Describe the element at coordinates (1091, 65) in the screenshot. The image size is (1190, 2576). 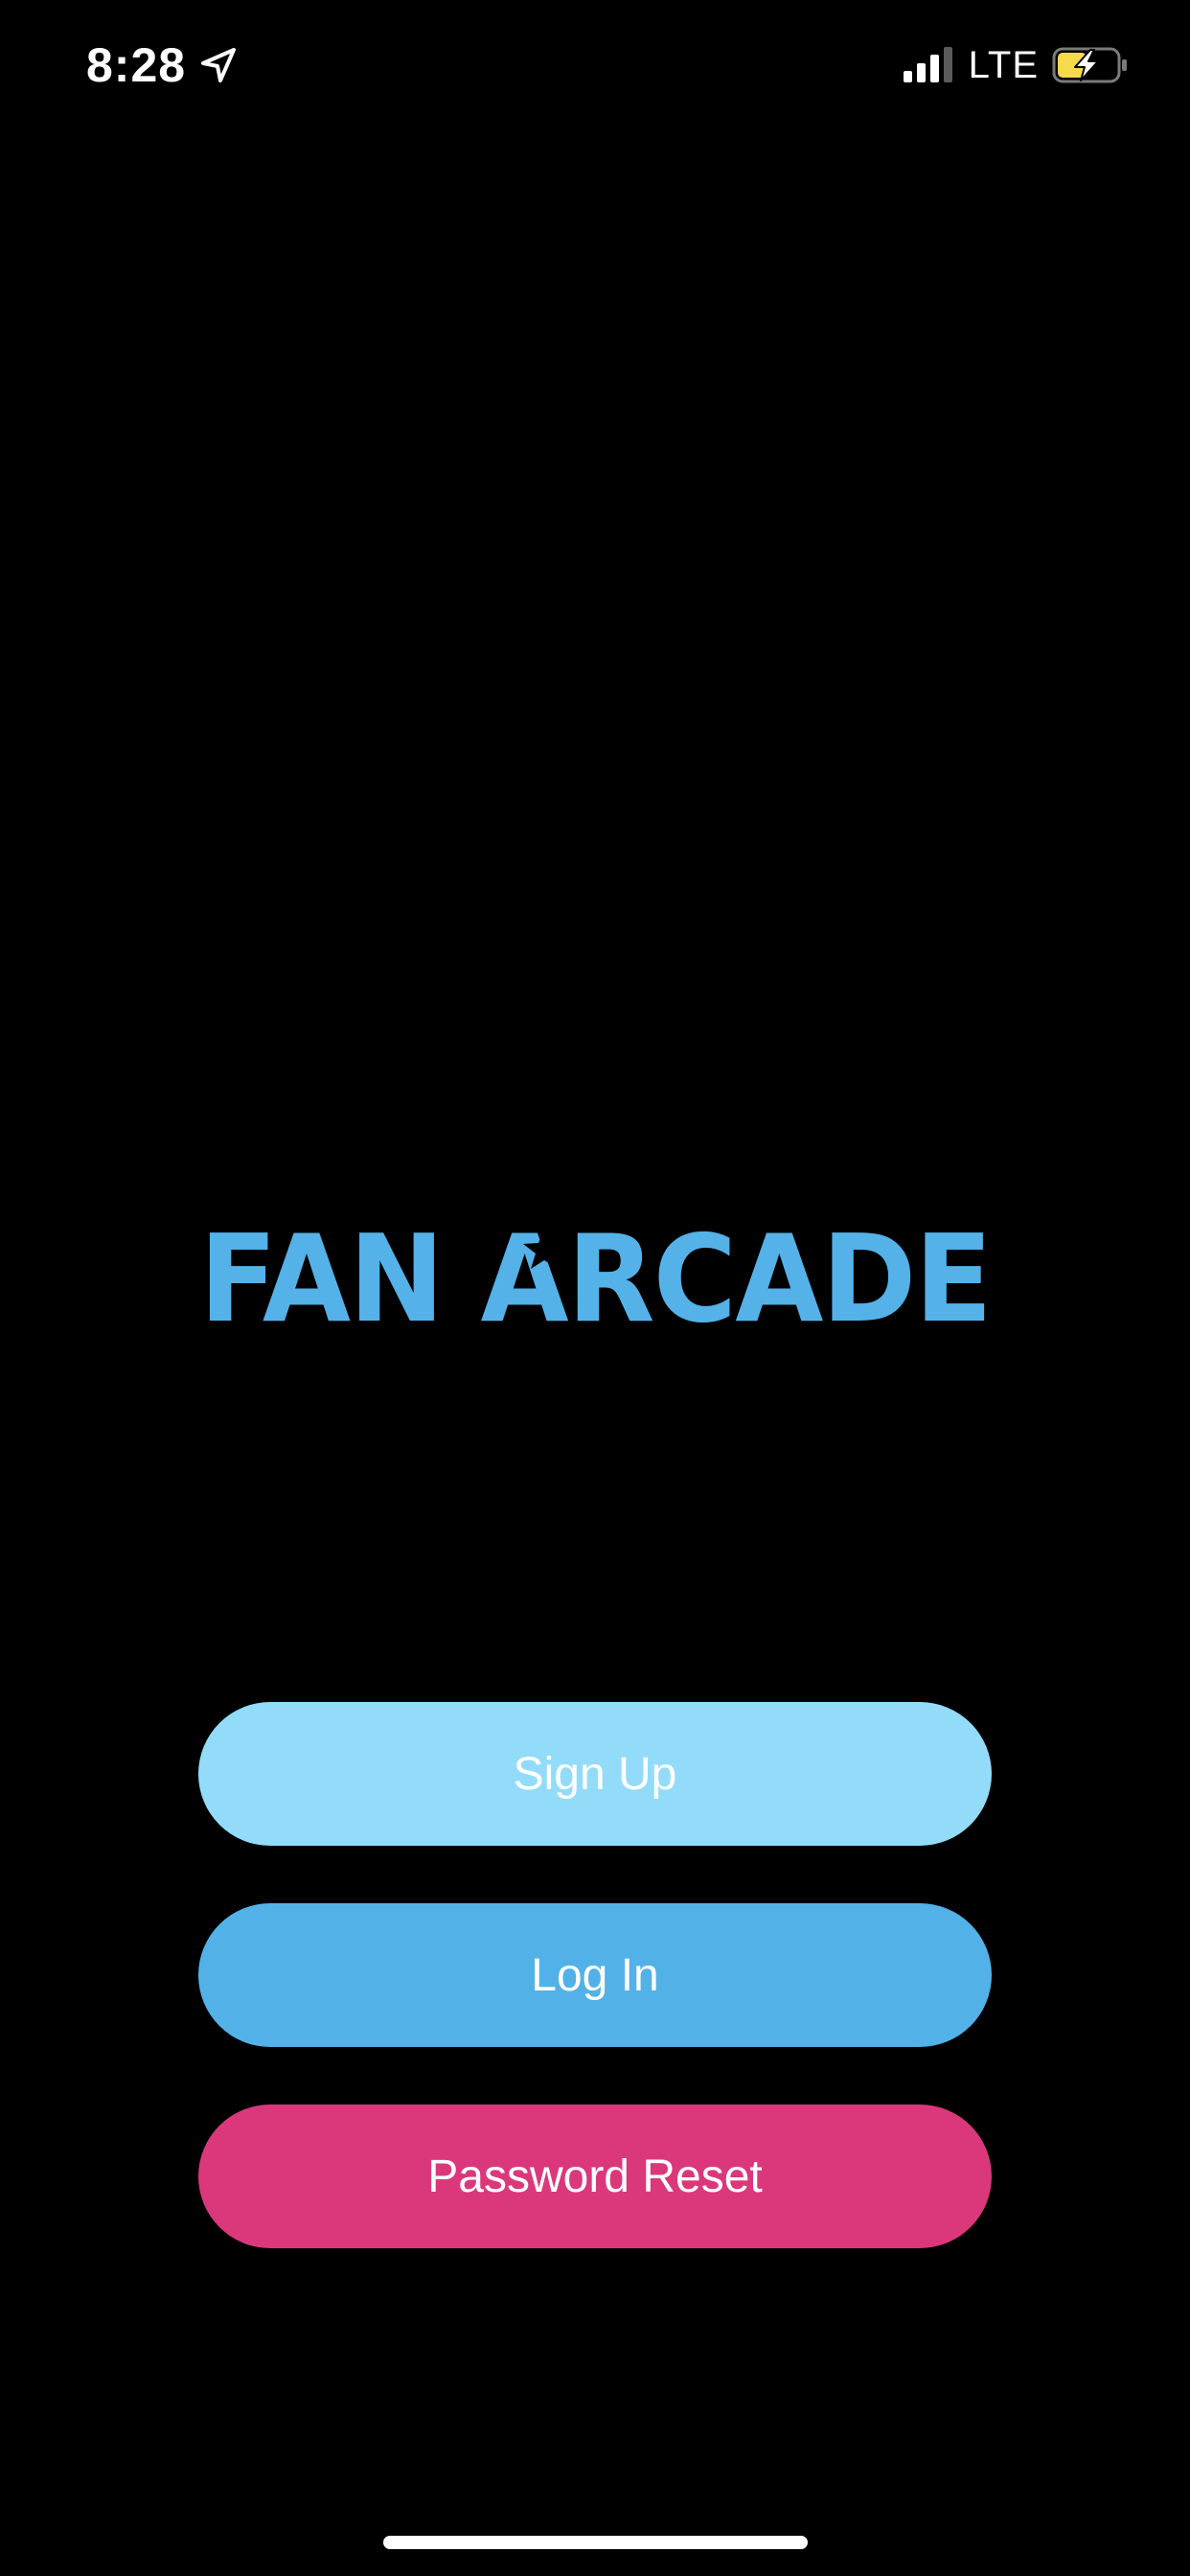
I see `battery-charging-icon` at that location.